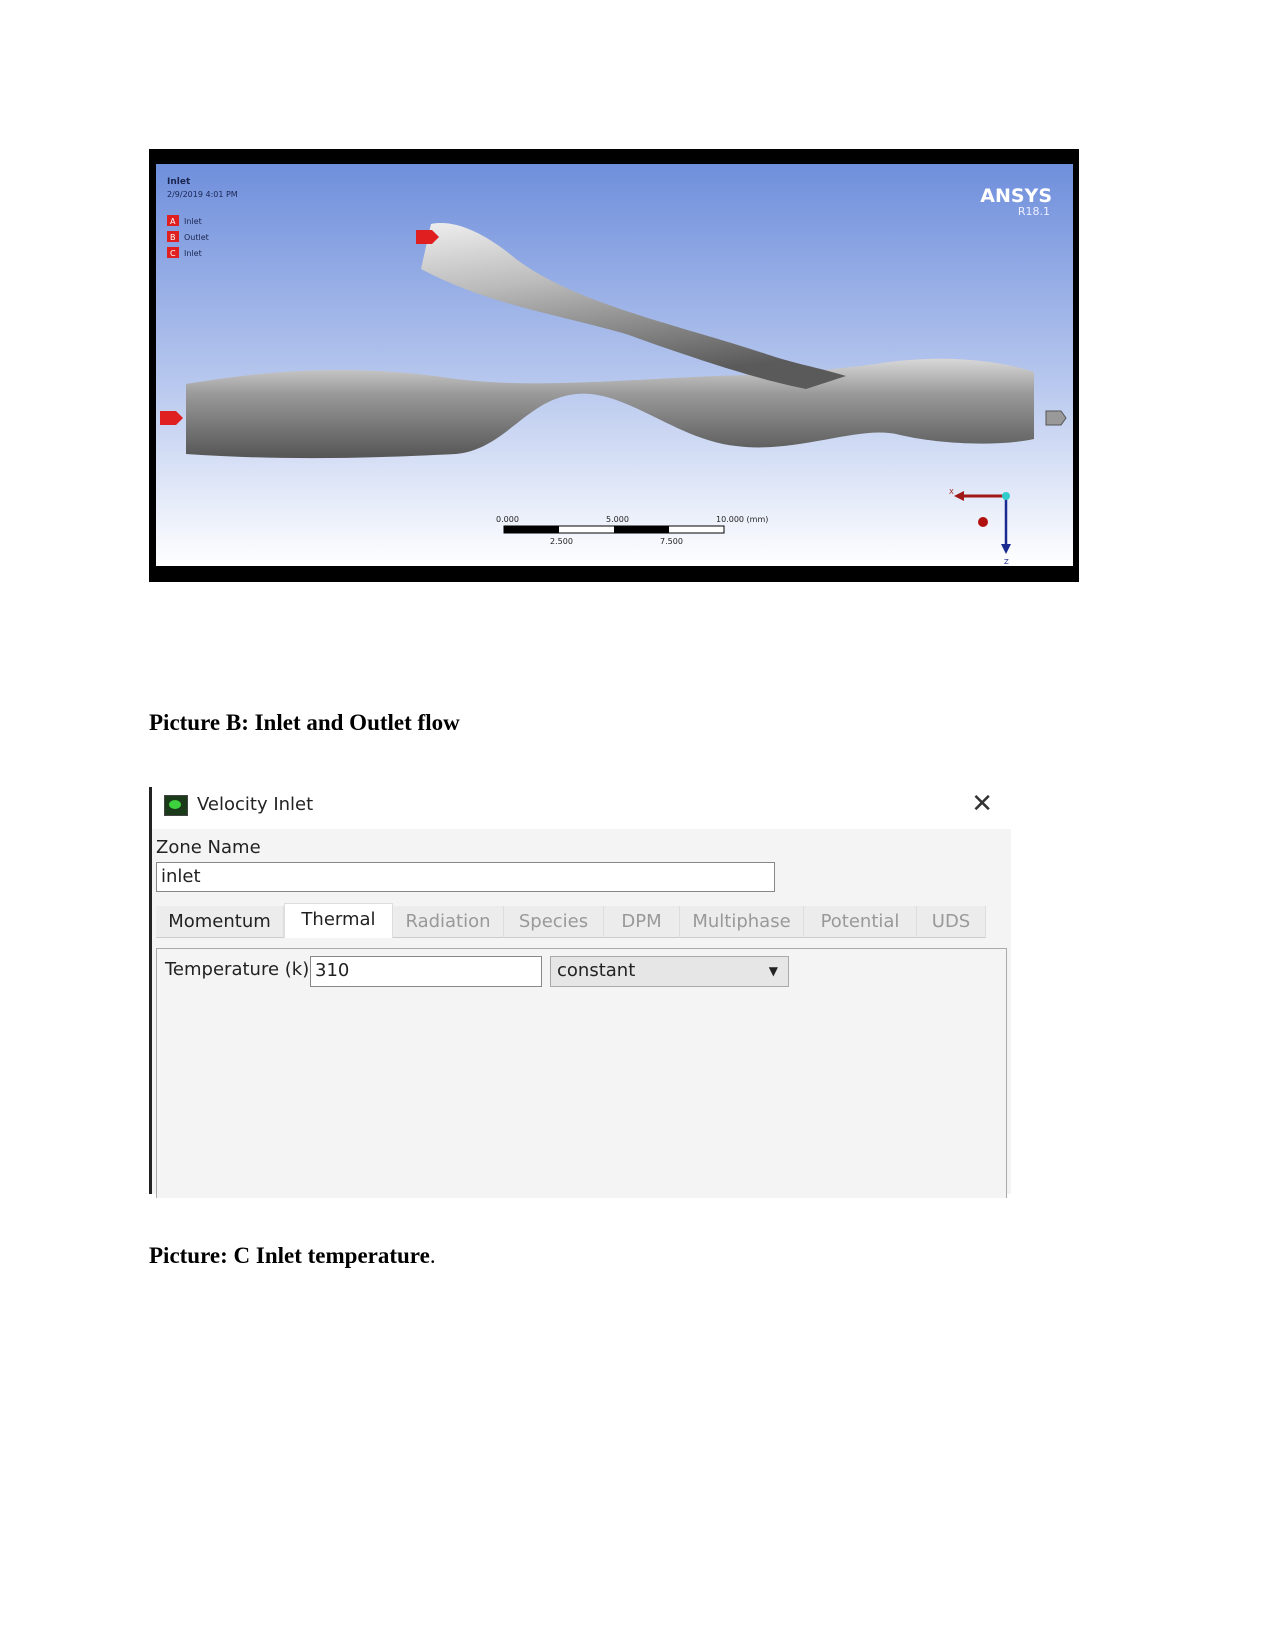 The height and width of the screenshot is (1650, 1275). Describe the element at coordinates (304, 722) in the screenshot. I see `caption-picture-b: Picture B: Inlet and Outlet flow` at that location.